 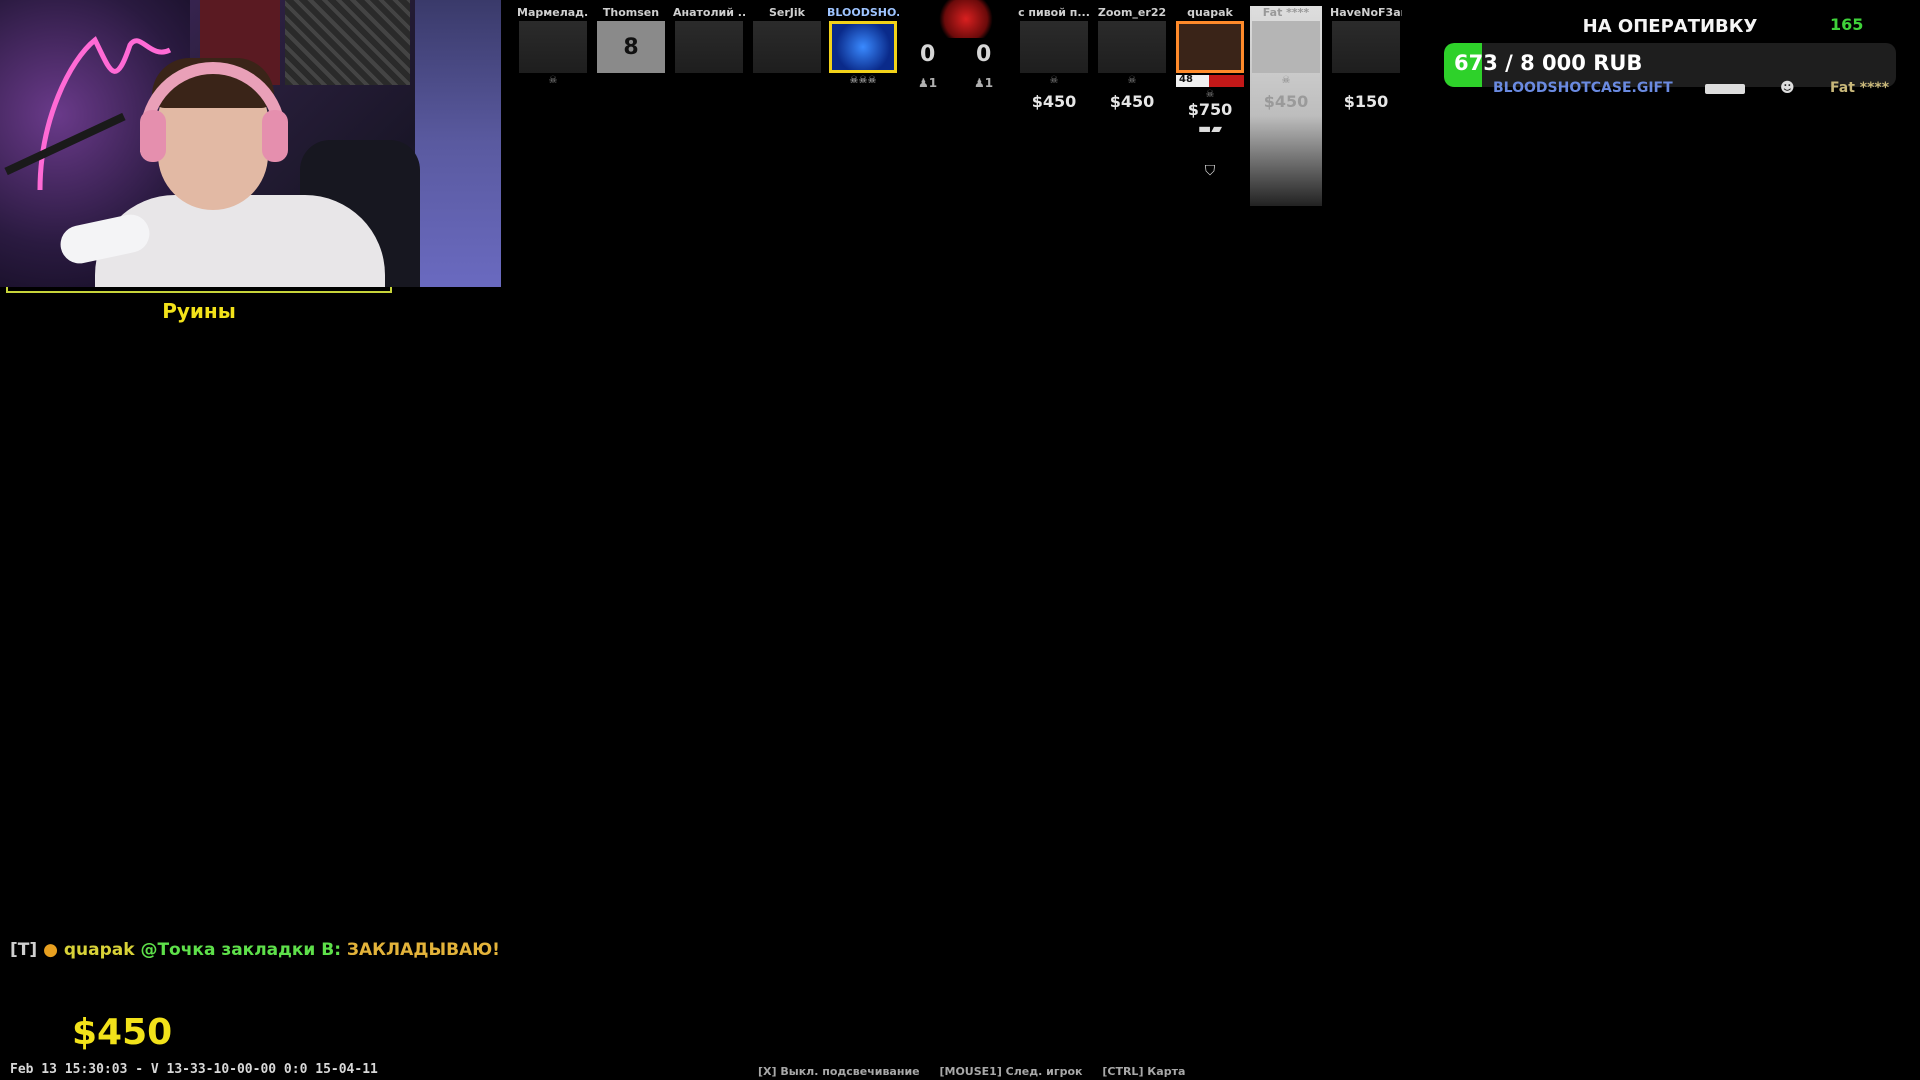 I want to click on player-name: Zoom_er22, so click(x=1132, y=12).